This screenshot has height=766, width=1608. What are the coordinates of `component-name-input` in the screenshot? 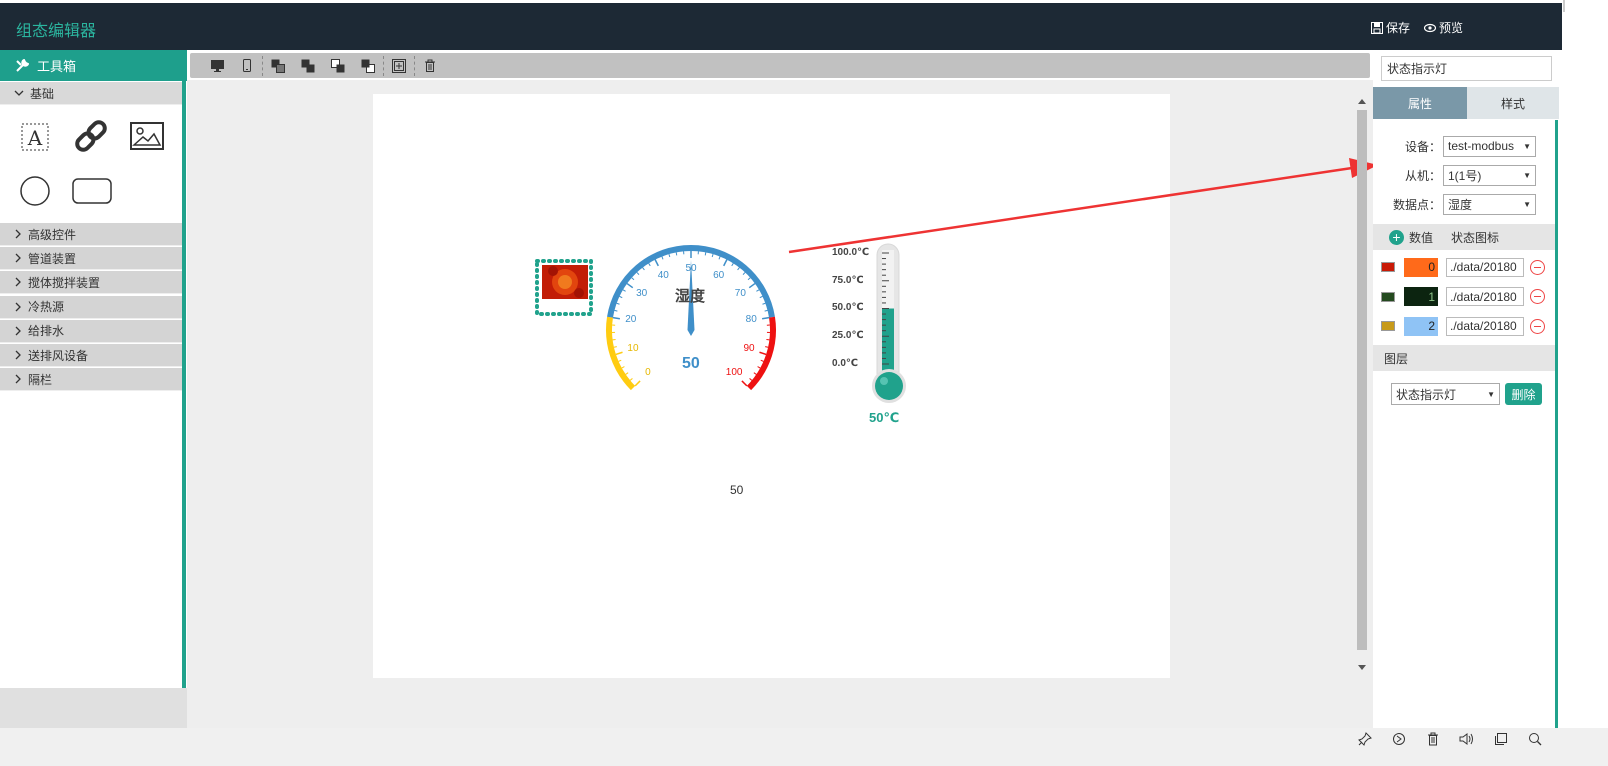 It's located at (1466, 68).